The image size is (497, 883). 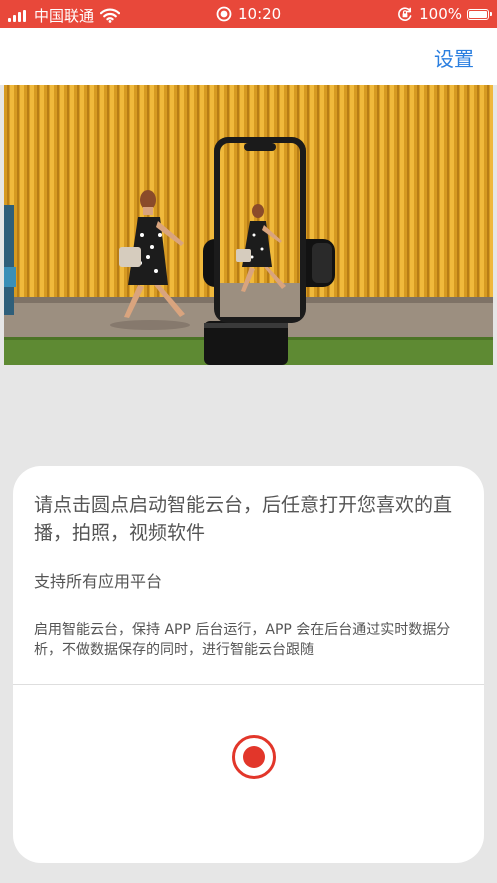 What do you see at coordinates (454, 57) in the screenshot?
I see `settings-button: 设置` at bounding box center [454, 57].